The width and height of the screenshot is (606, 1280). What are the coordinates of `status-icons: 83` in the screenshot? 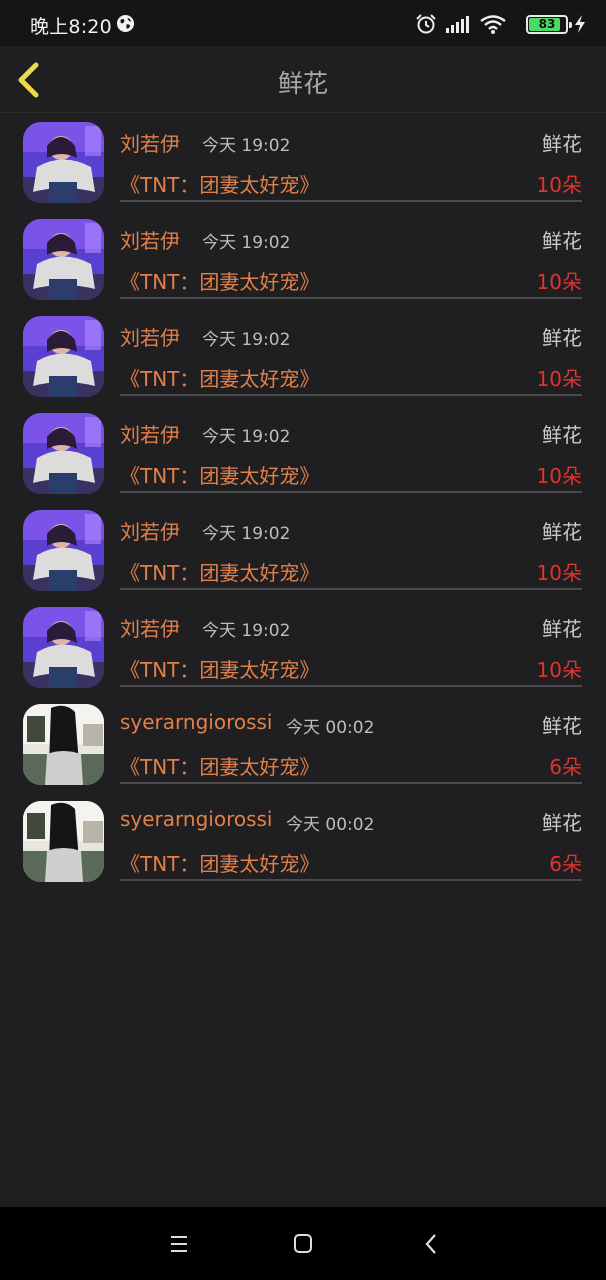 It's located at (486, 24).